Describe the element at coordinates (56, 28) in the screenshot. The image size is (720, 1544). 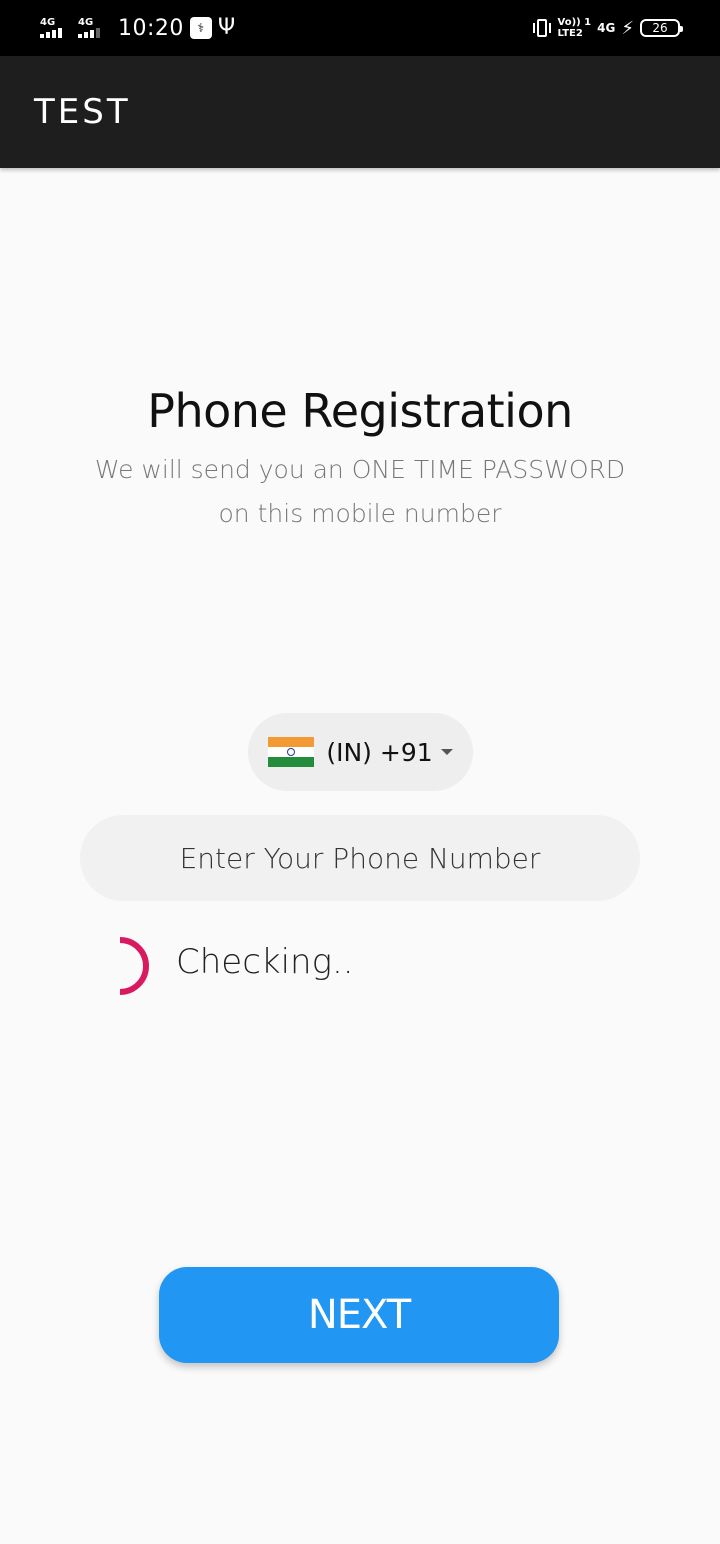
I see `sim1-signal-icon: 4G` at that location.